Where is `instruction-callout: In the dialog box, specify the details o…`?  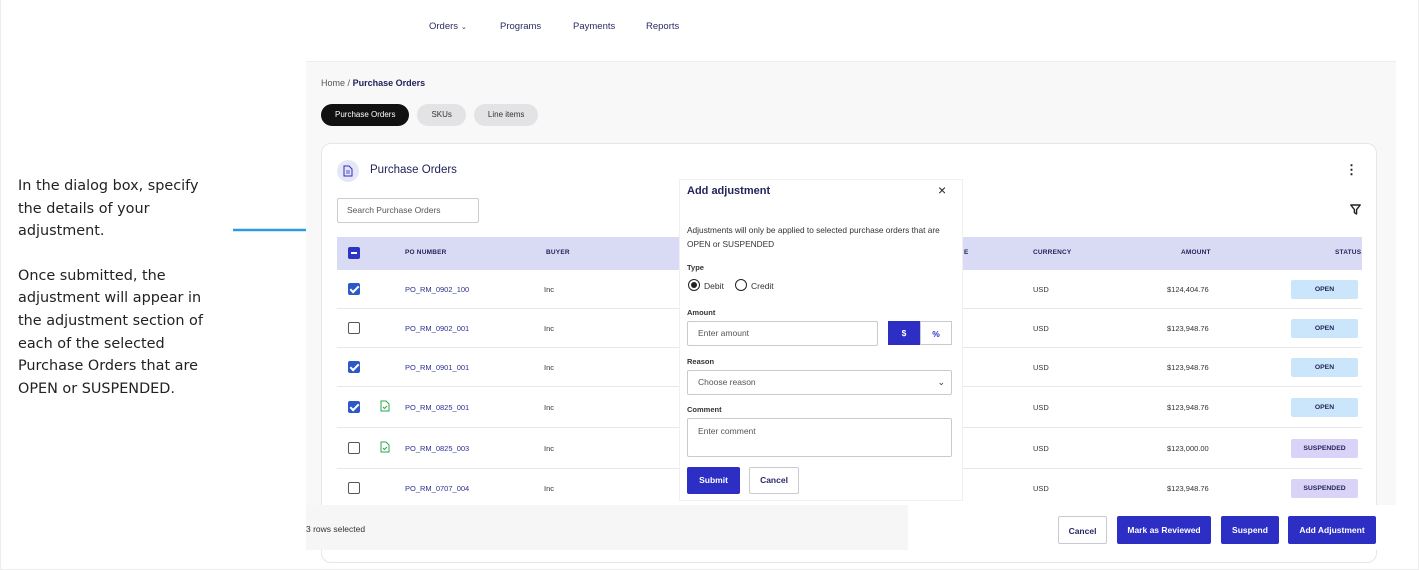 instruction-callout: In the dialog box, specify the details o… is located at coordinates (120, 287).